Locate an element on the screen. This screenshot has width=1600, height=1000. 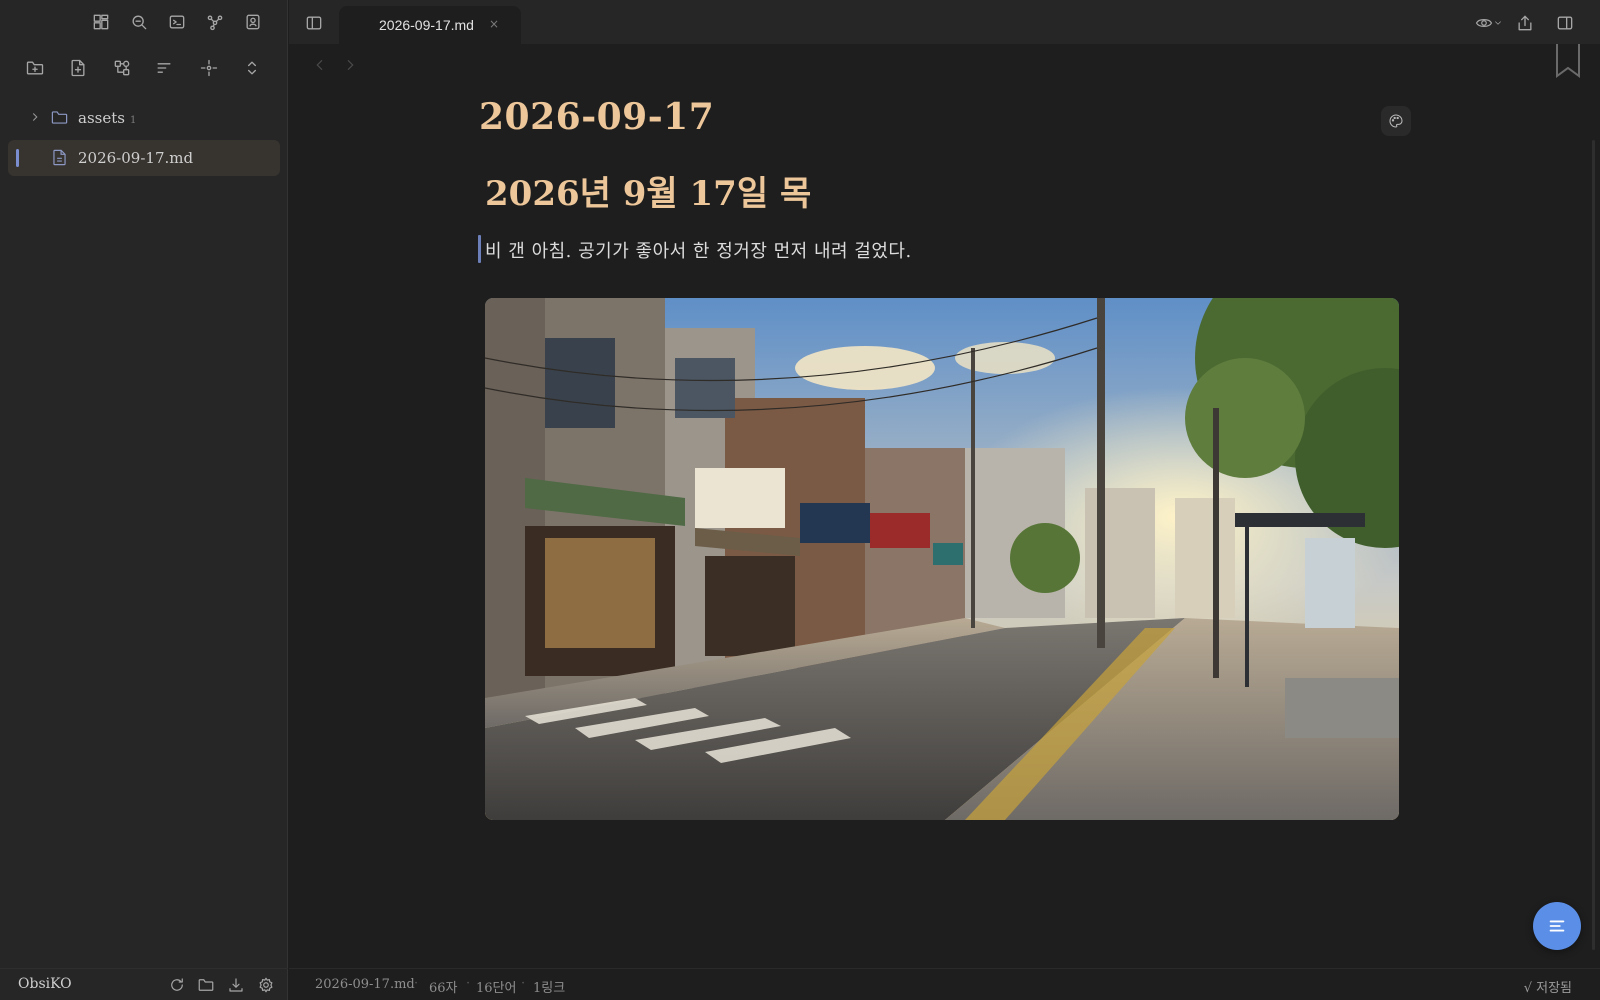
contact-icon is located at coordinates (253, 22).